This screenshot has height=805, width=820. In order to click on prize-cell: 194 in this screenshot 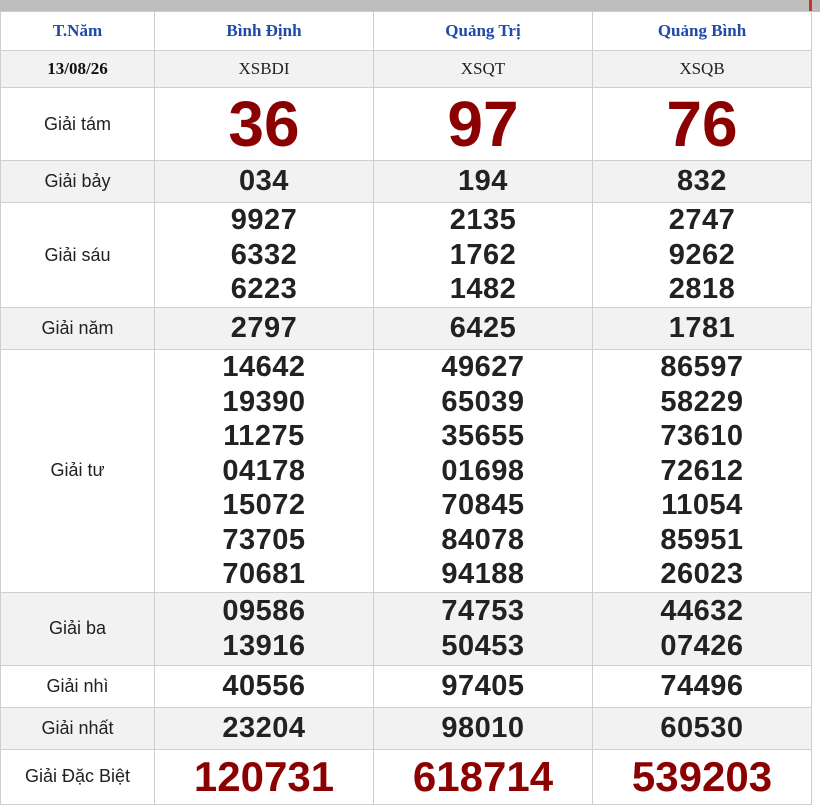, I will do `click(483, 181)`.